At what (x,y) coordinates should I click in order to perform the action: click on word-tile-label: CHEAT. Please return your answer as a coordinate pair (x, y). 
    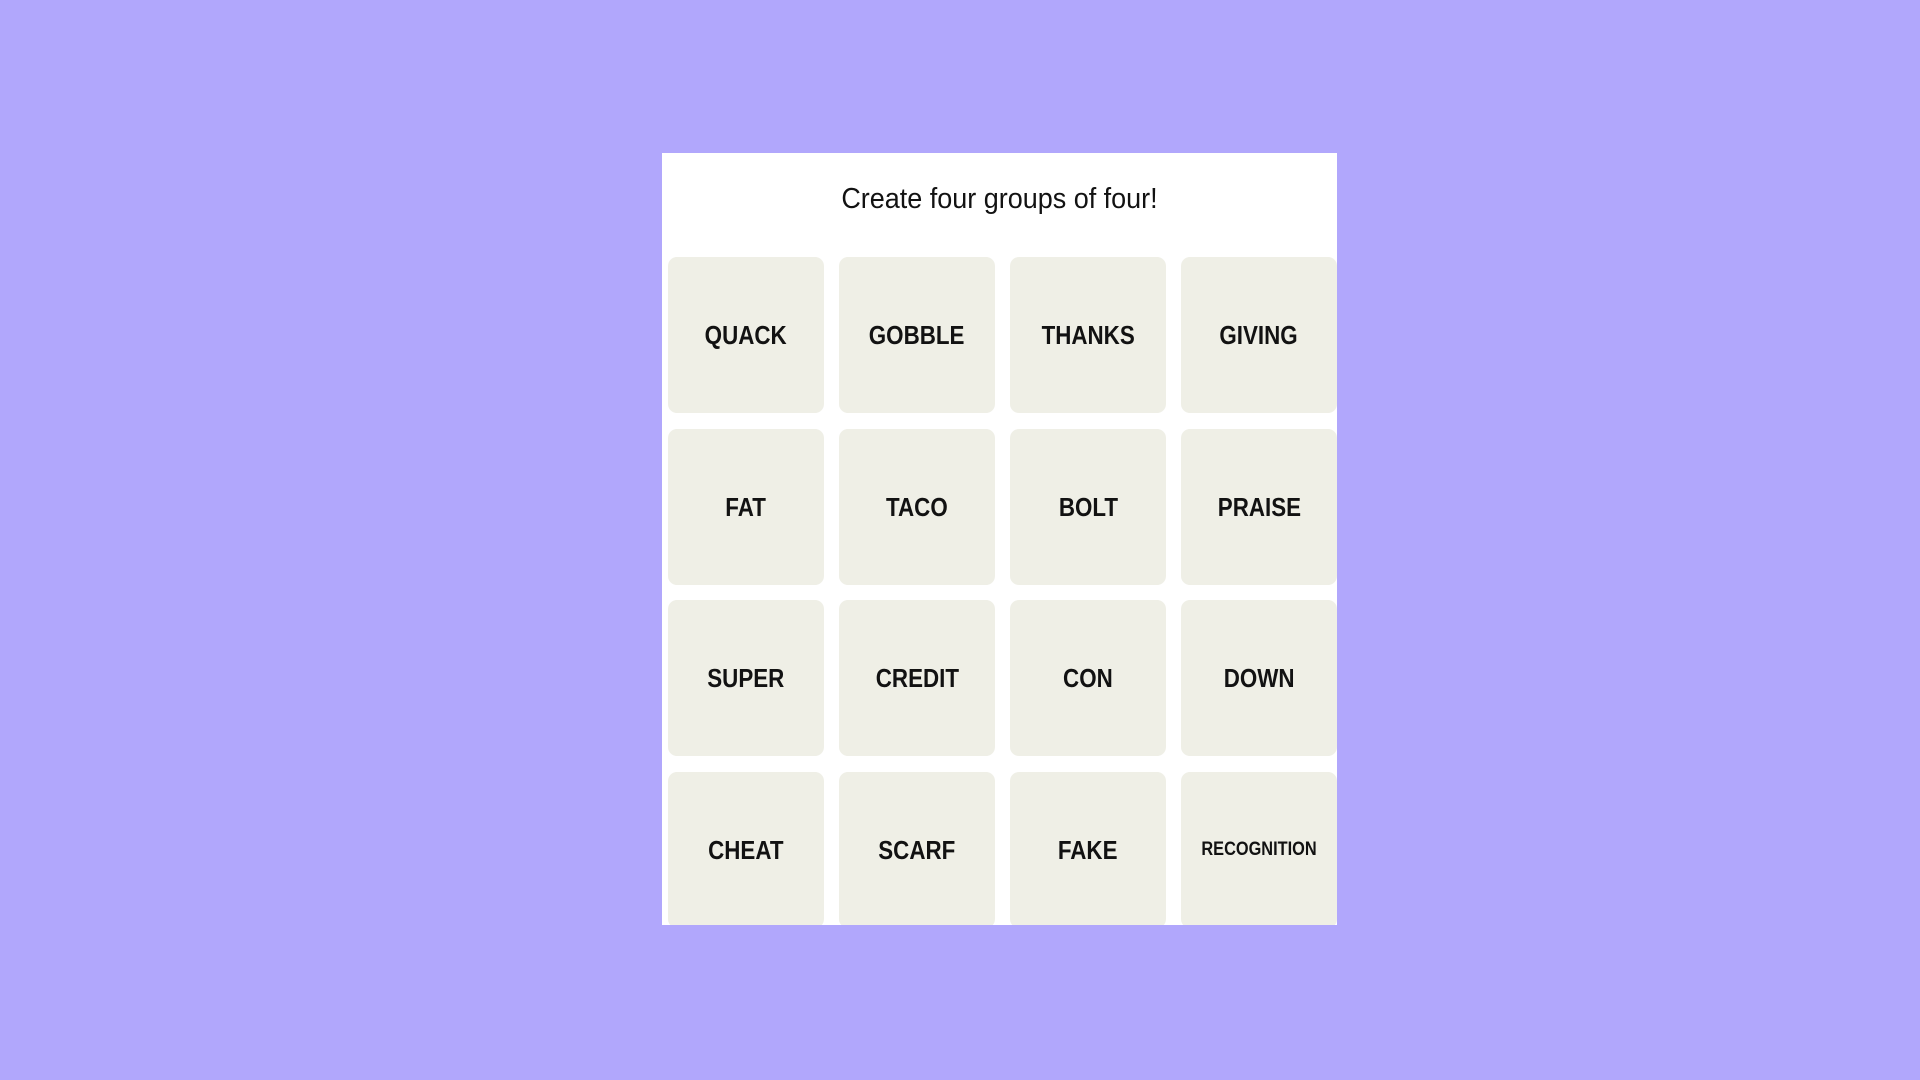
    Looking at the image, I should click on (746, 849).